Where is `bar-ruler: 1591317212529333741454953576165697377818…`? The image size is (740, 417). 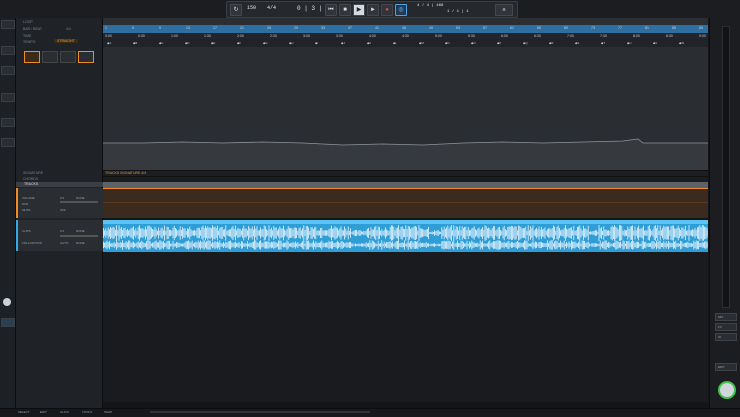 bar-ruler: 1591317212529333741454953576165697377818… is located at coordinates (405, 29).